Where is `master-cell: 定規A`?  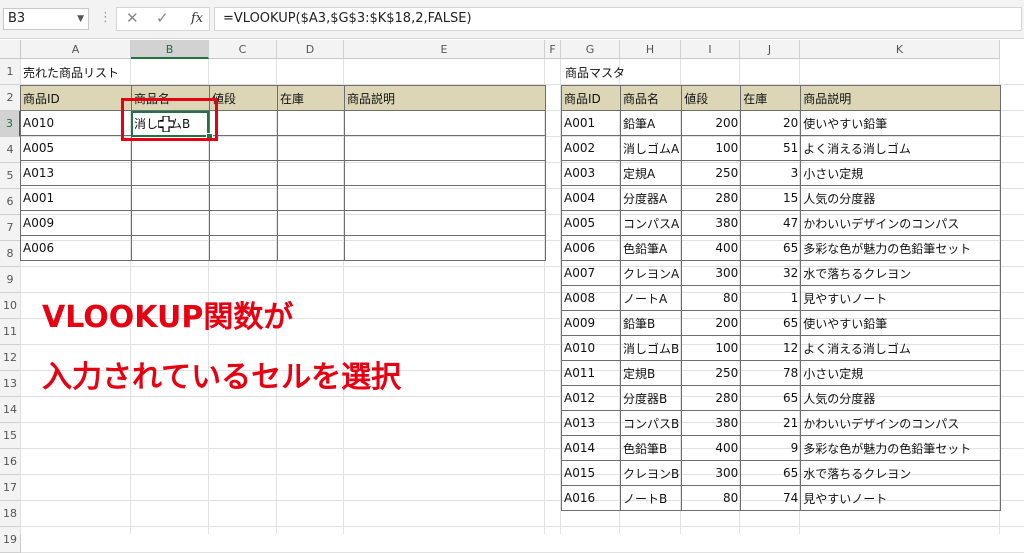
master-cell: 定規A is located at coordinates (651, 173).